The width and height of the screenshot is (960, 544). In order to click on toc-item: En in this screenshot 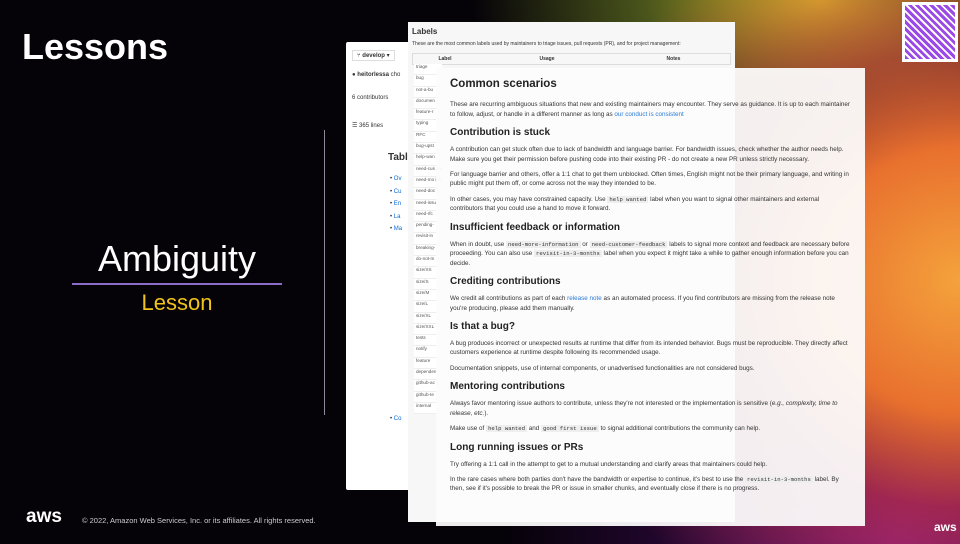, I will do `click(397, 204)`.